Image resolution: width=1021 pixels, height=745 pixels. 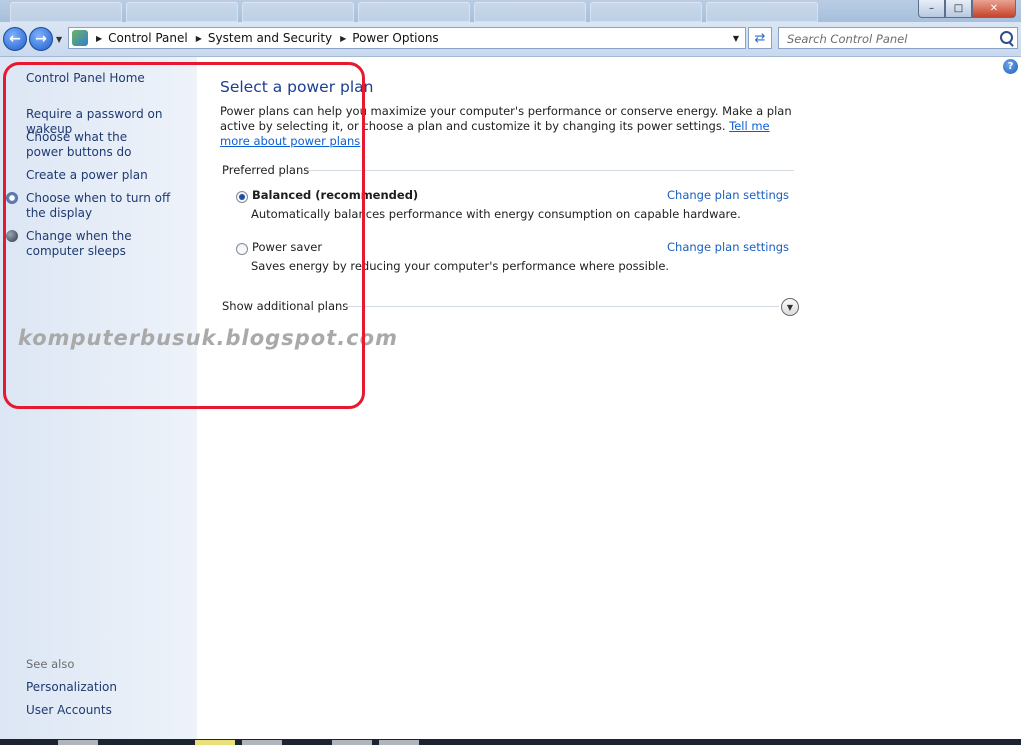 I want to click on power-buttons-link: Choose what the power buttons do, so click(x=96, y=145).